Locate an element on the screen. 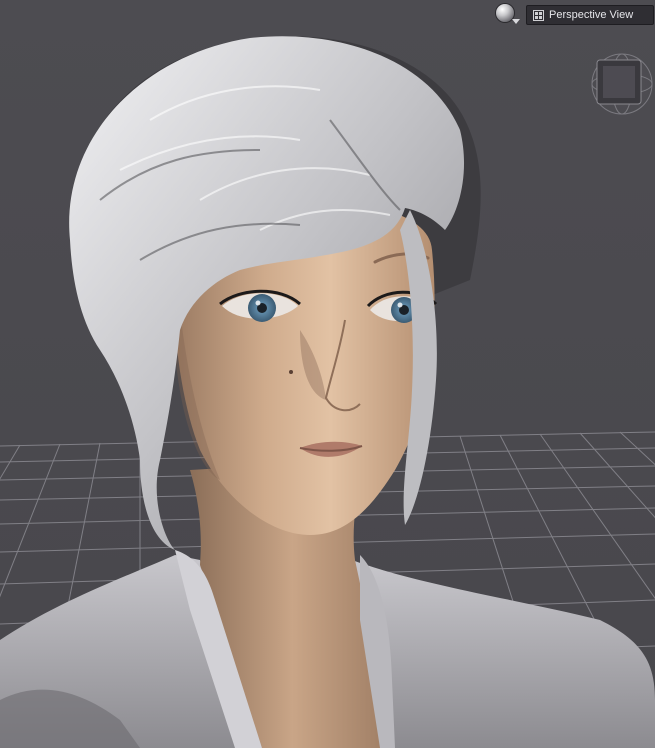 Image resolution: width=655 pixels, height=748 pixels. viewport-toolbar: Perspective View is located at coordinates (574, 15).